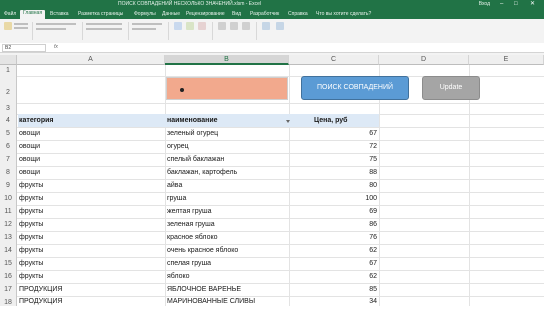 The height and width of the screenshot is (309, 544). Describe the element at coordinates (8, 26) in the screenshot. I see `paste-icon` at that location.